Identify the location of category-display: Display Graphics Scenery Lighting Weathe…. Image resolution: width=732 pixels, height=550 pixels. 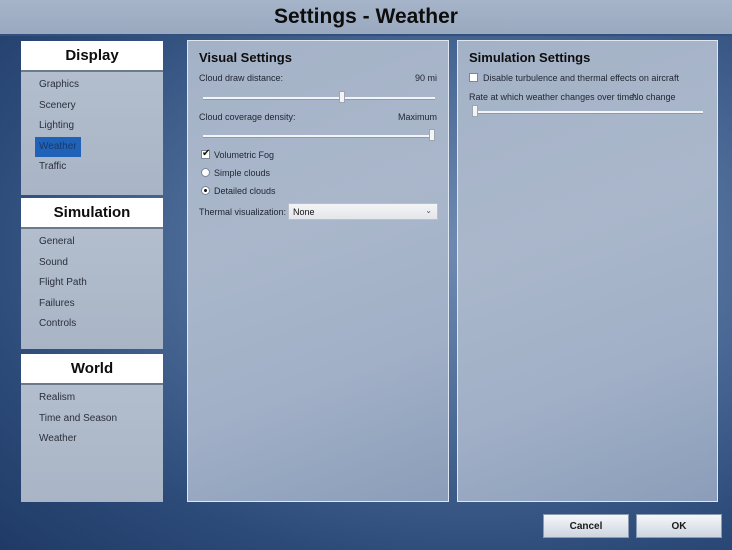
(92, 118).